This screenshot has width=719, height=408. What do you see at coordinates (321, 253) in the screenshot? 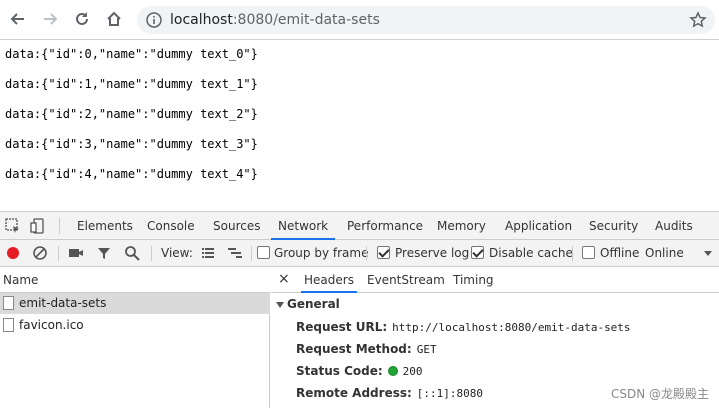
I see `group-by-frame-label: Group by frame` at bounding box center [321, 253].